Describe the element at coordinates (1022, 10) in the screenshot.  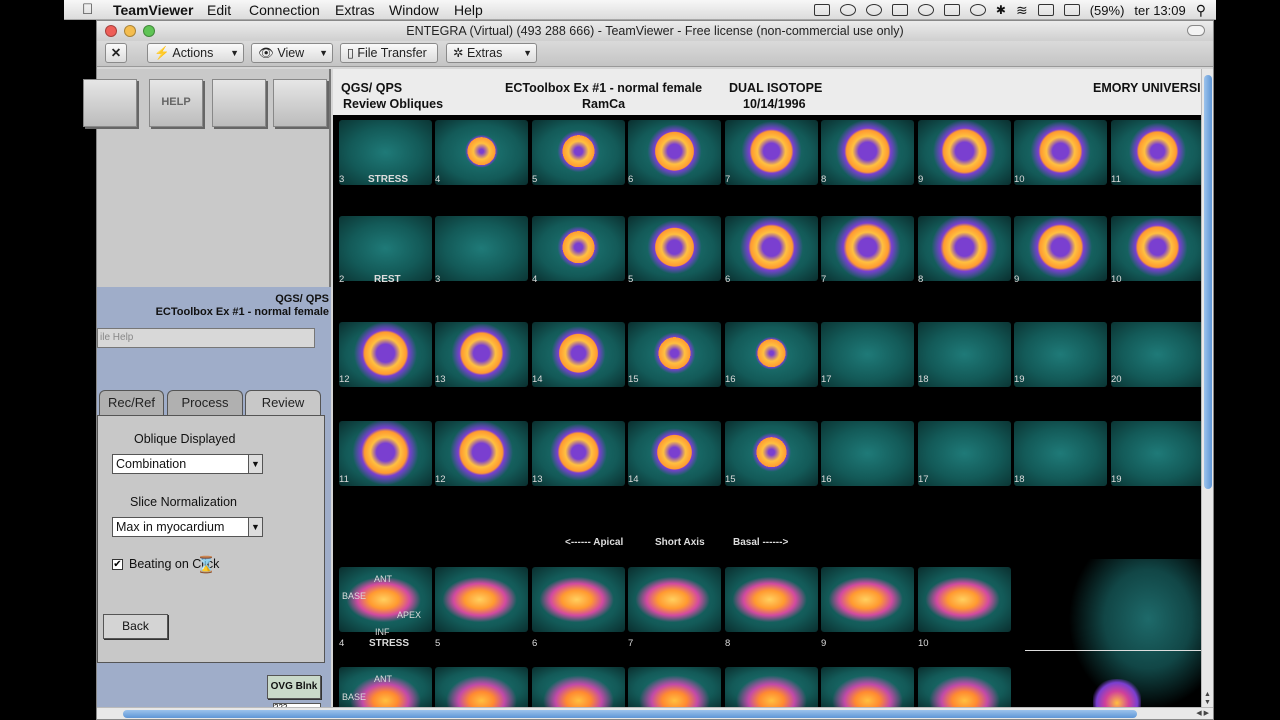
I see `wifi-icon: ≋` at that location.